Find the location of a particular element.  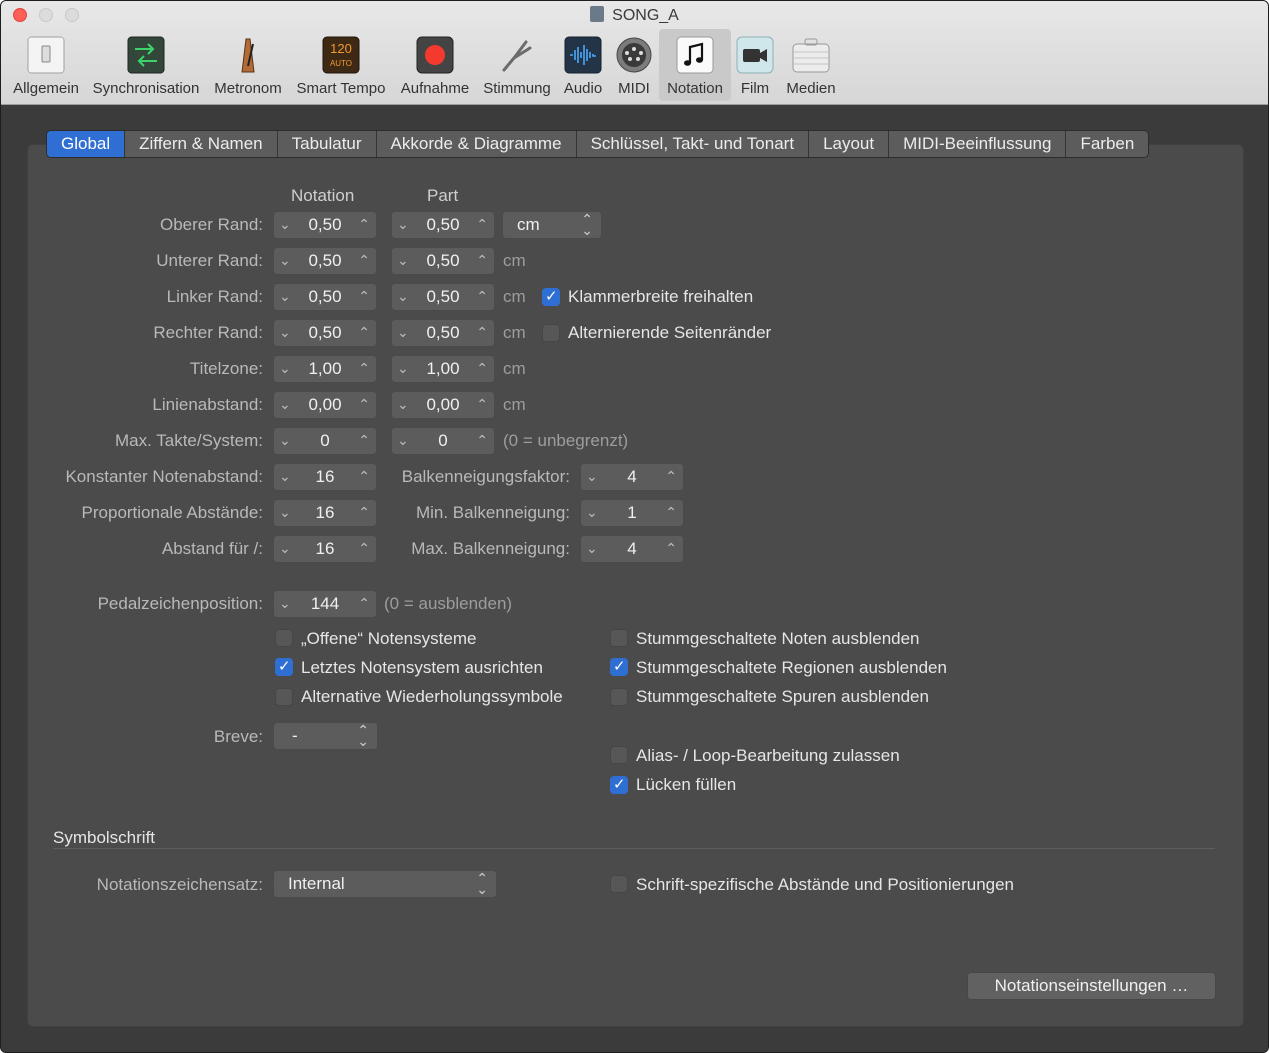

tab-layout: Layout is located at coordinates (849, 144).